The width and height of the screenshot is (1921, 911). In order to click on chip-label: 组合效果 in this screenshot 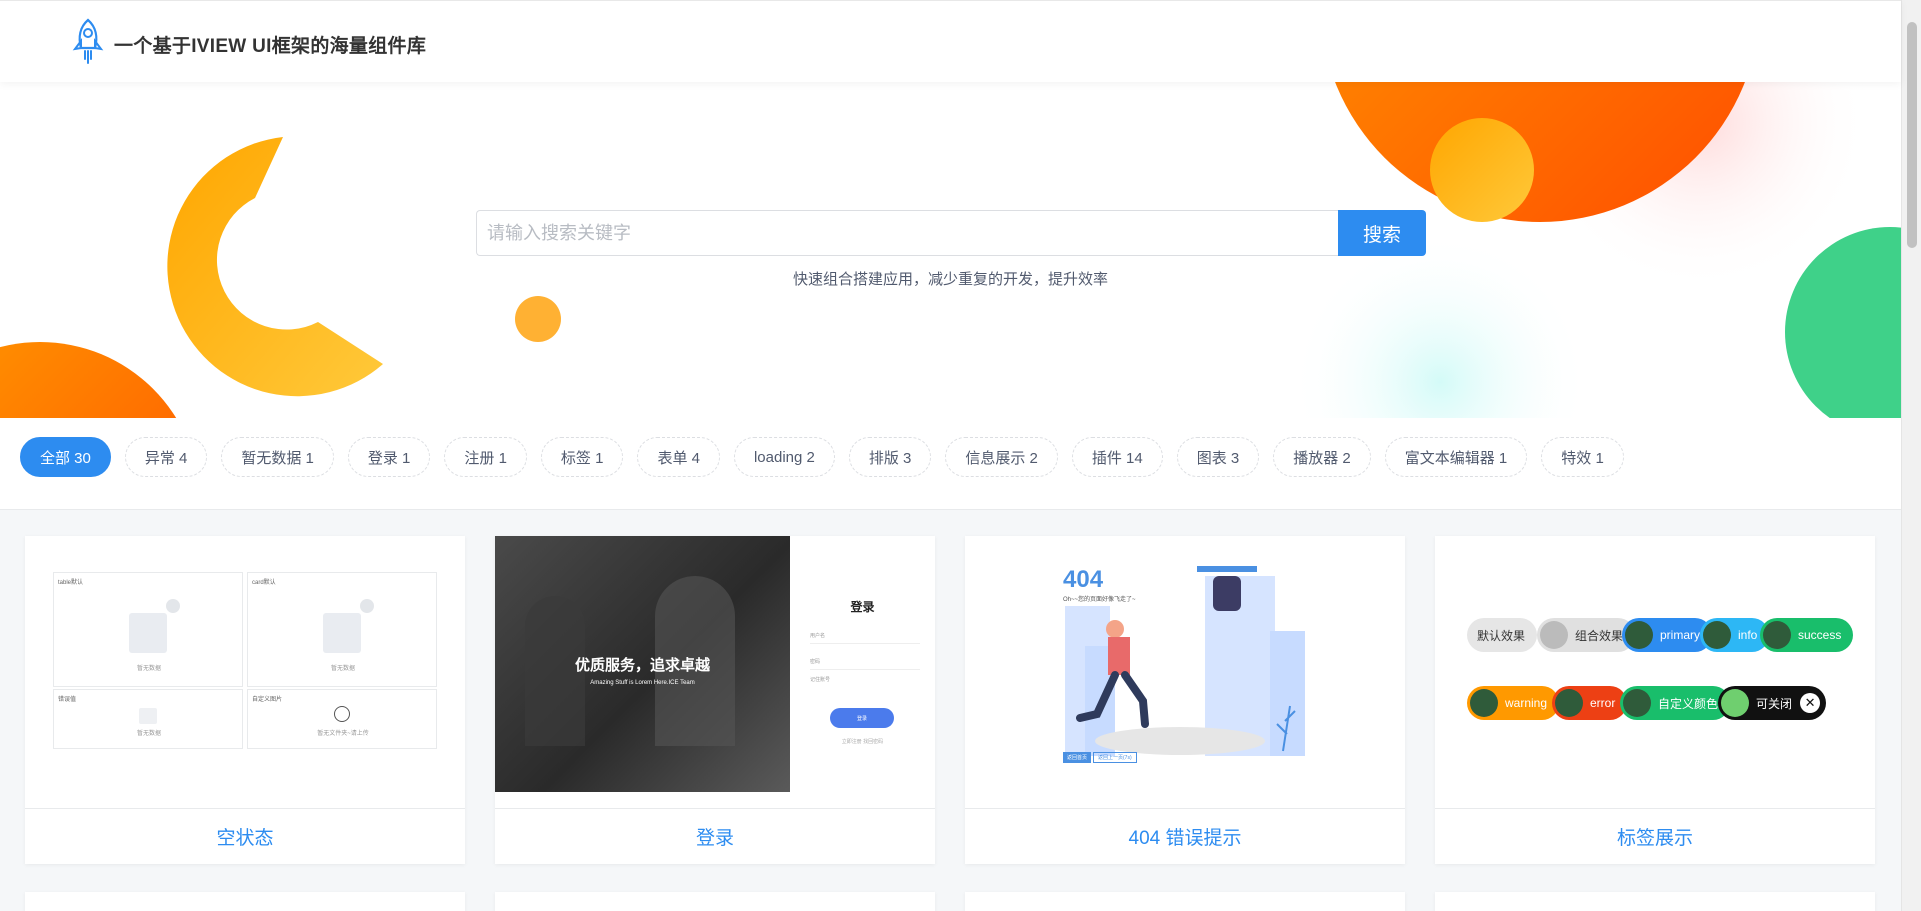, I will do `click(1599, 635)`.